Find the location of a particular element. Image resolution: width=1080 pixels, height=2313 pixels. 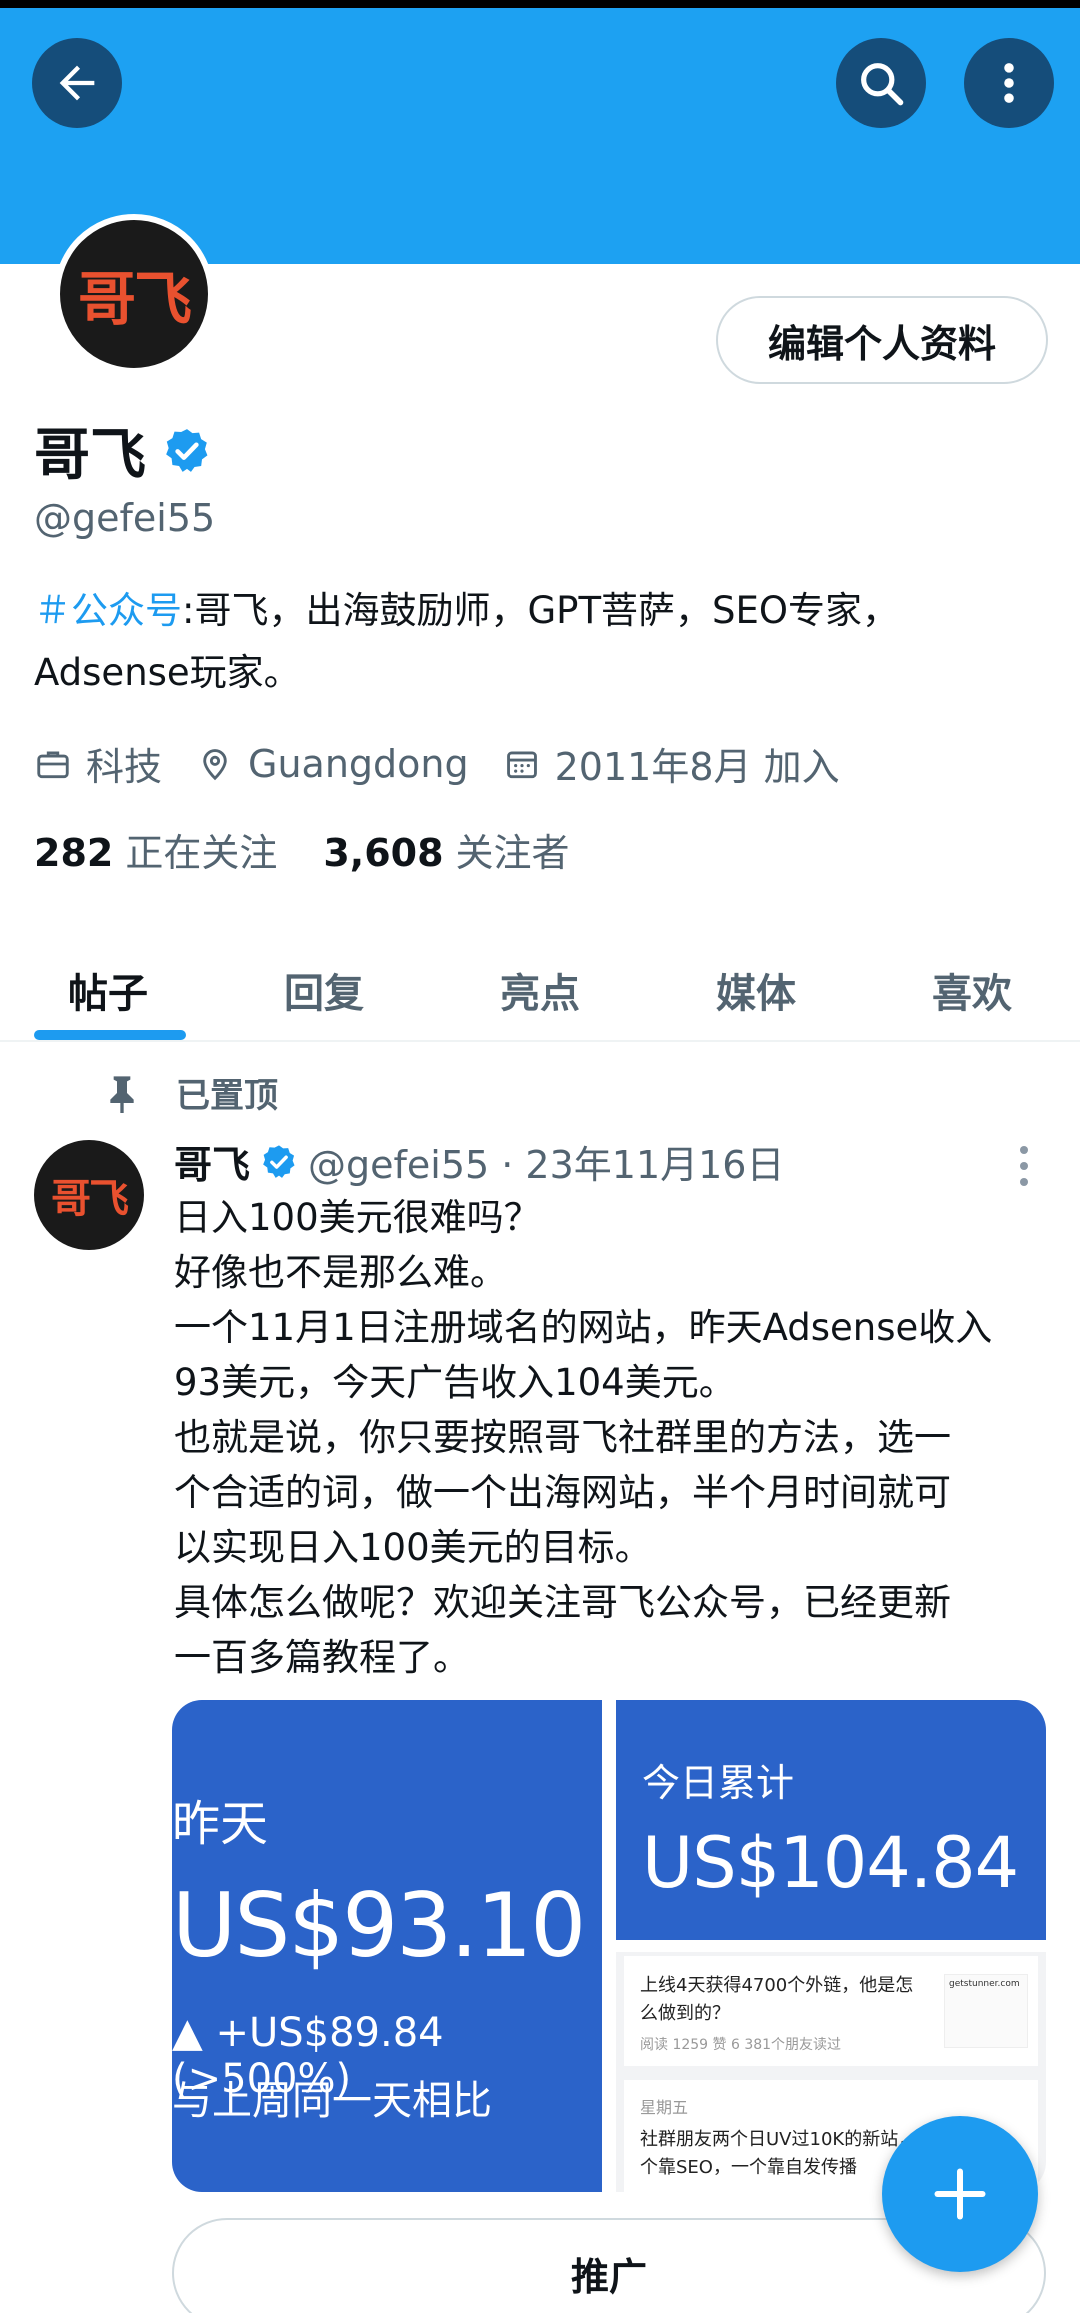

post-line: 93美元，今天广告收入104美元。 is located at coordinates (455, 1382).